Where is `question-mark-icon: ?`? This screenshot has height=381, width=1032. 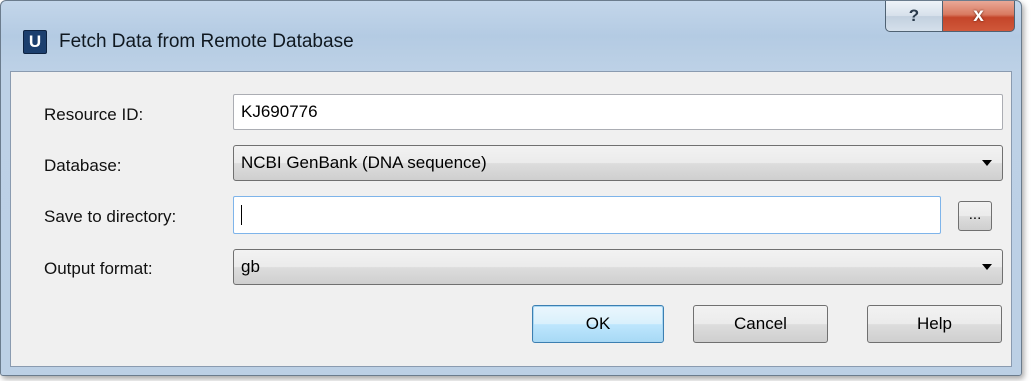 question-mark-icon: ? is located at coordinates (914, 15).